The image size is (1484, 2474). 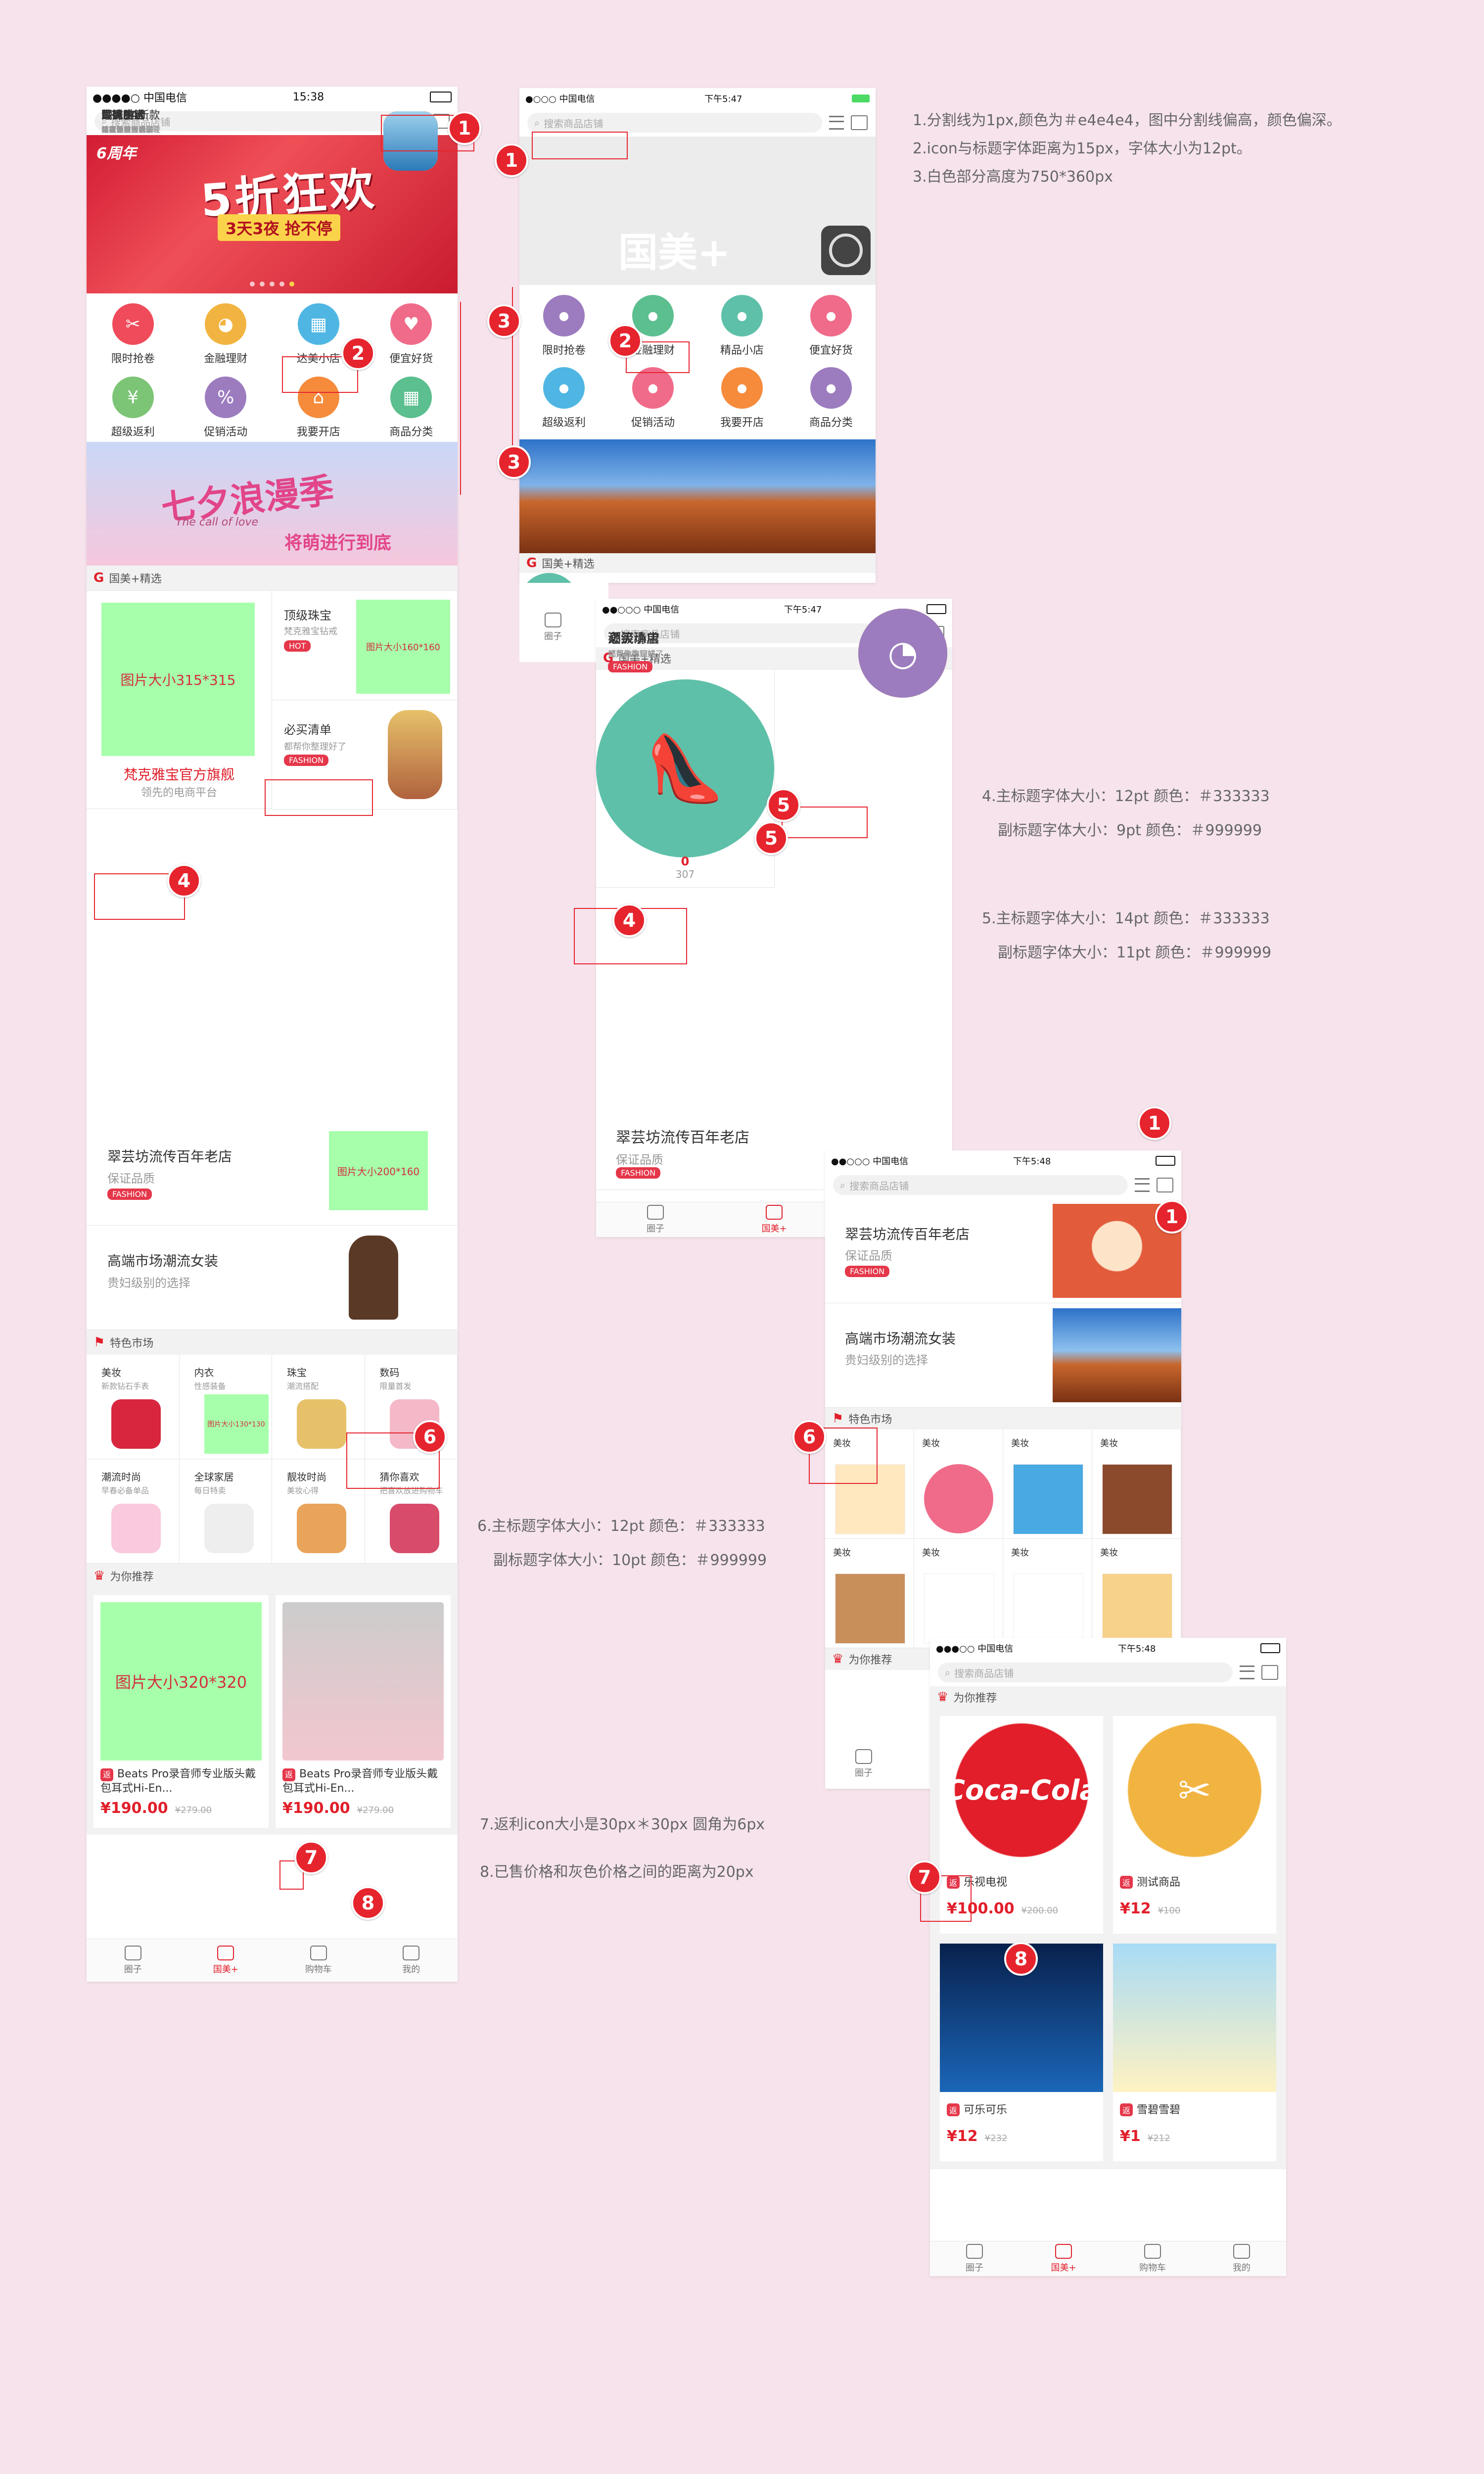 What do you see at coordinates (179, 700) in the screenshot?
I see `featured-store-card: 图片大小315*315 梵克雅宝官方旗舰 领先的电商平台` at bounding box center [179, 700].